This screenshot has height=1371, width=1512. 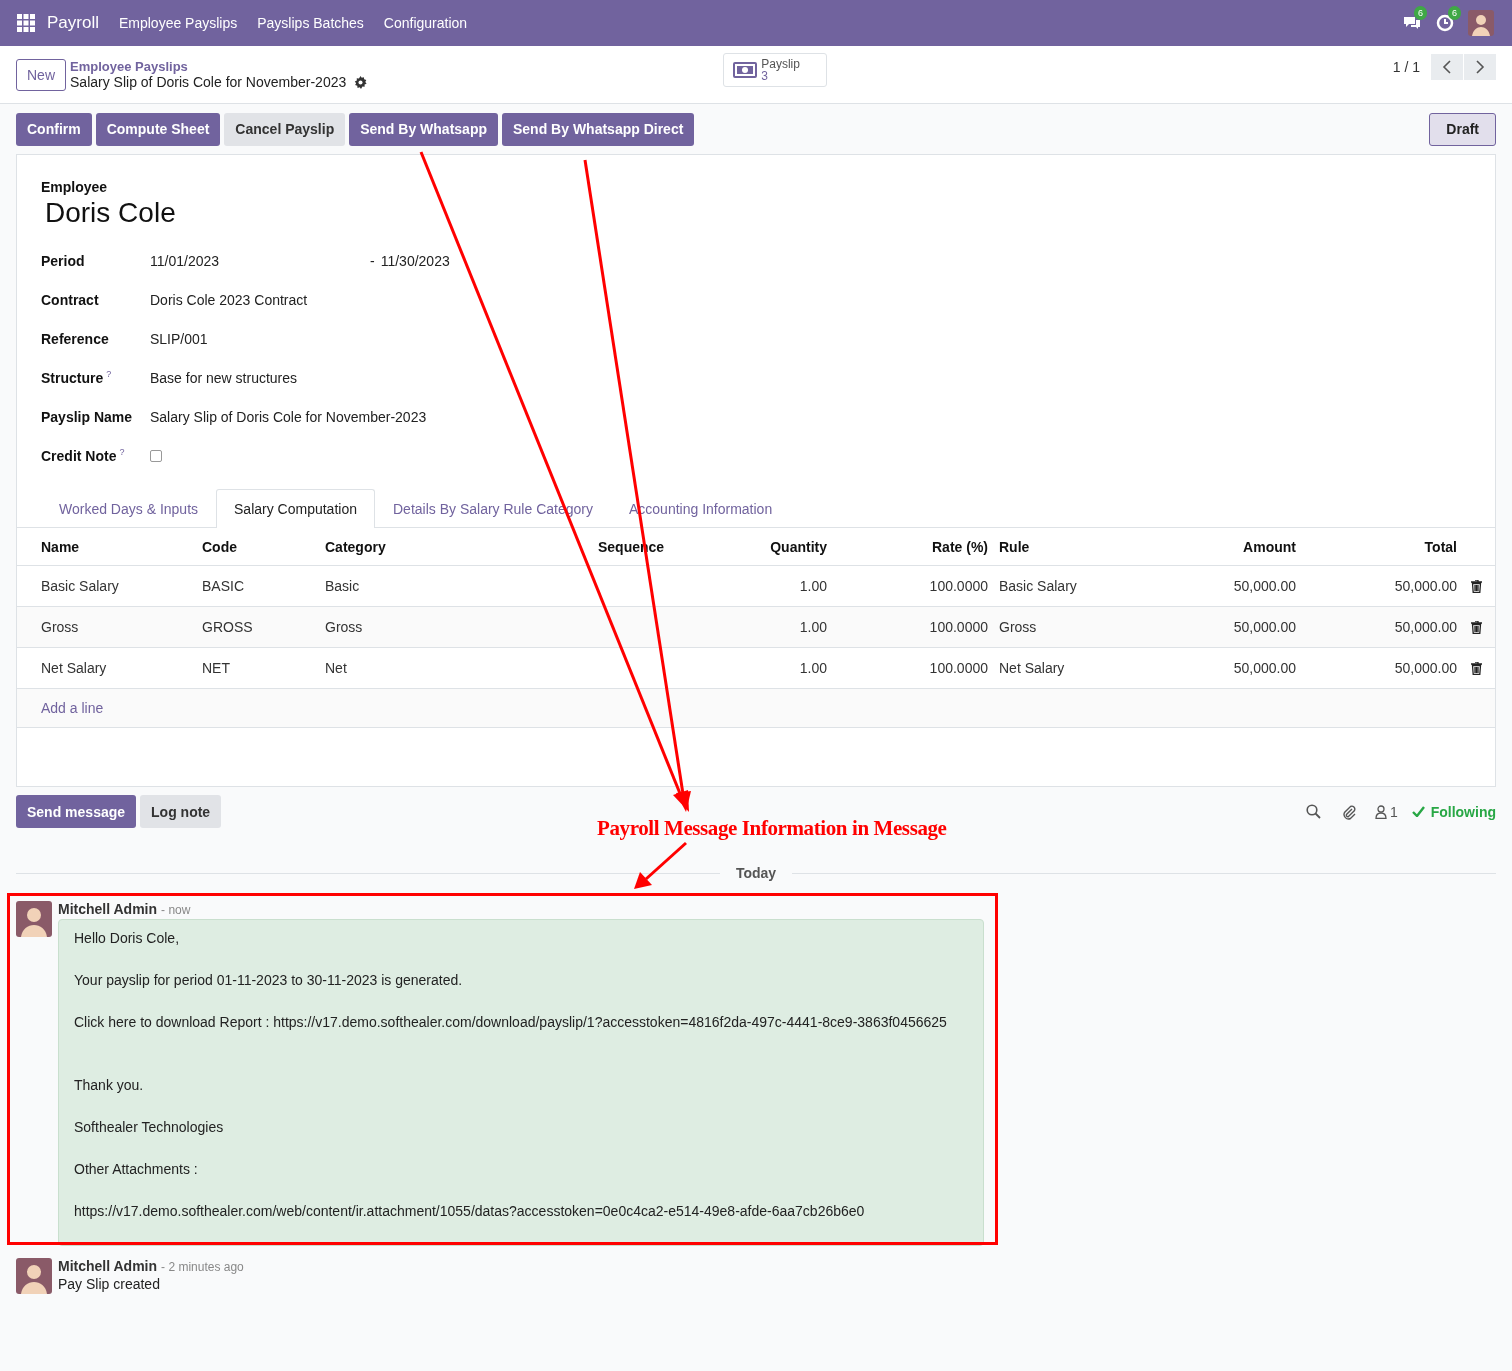 I want to click on tab: Worked Days & Inputs, so click(x=129, y=508).